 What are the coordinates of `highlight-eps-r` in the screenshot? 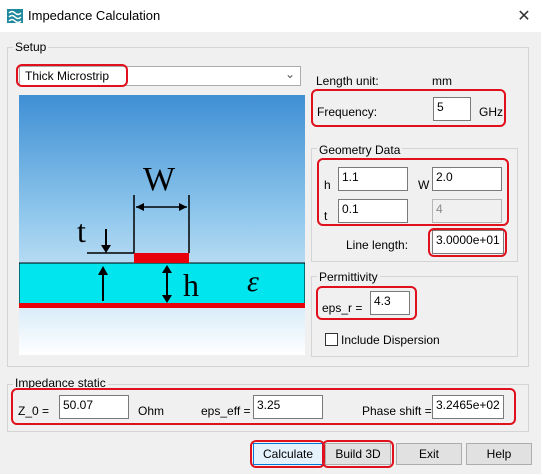 It's located at (366, 303).